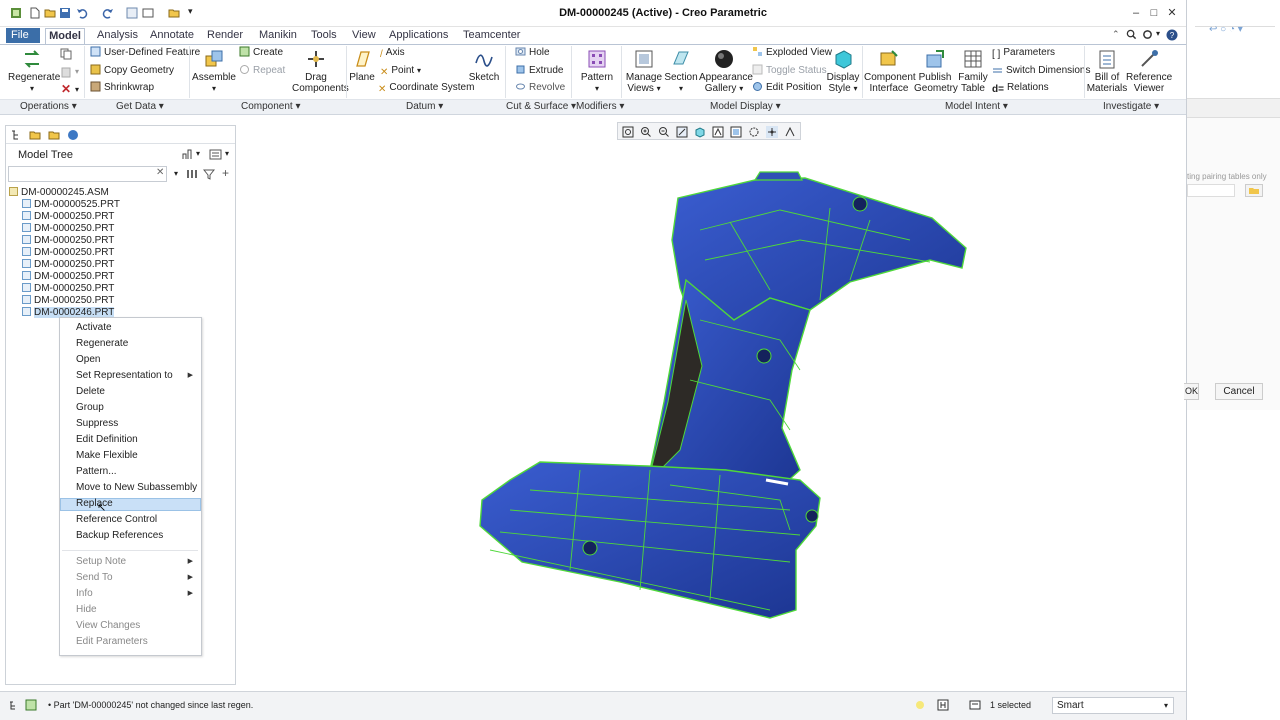 The width and height of the screenshot is (1280, 720). Describe the element at coordinates (71, 205) in the screenshot. I see `tree-item: DM-00000525.PRT` at that location.